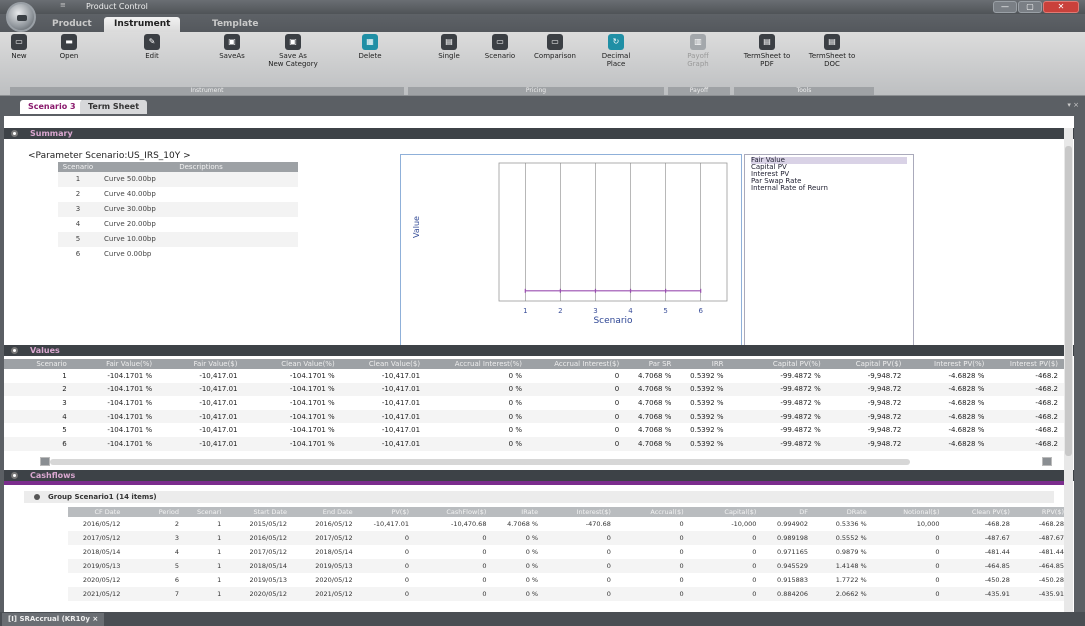 The width and height of the screenshot is (1085, 626). Describe the element at coordinates (198, 167) in the screenshot. I see `column-header: Descriptions` at that location.